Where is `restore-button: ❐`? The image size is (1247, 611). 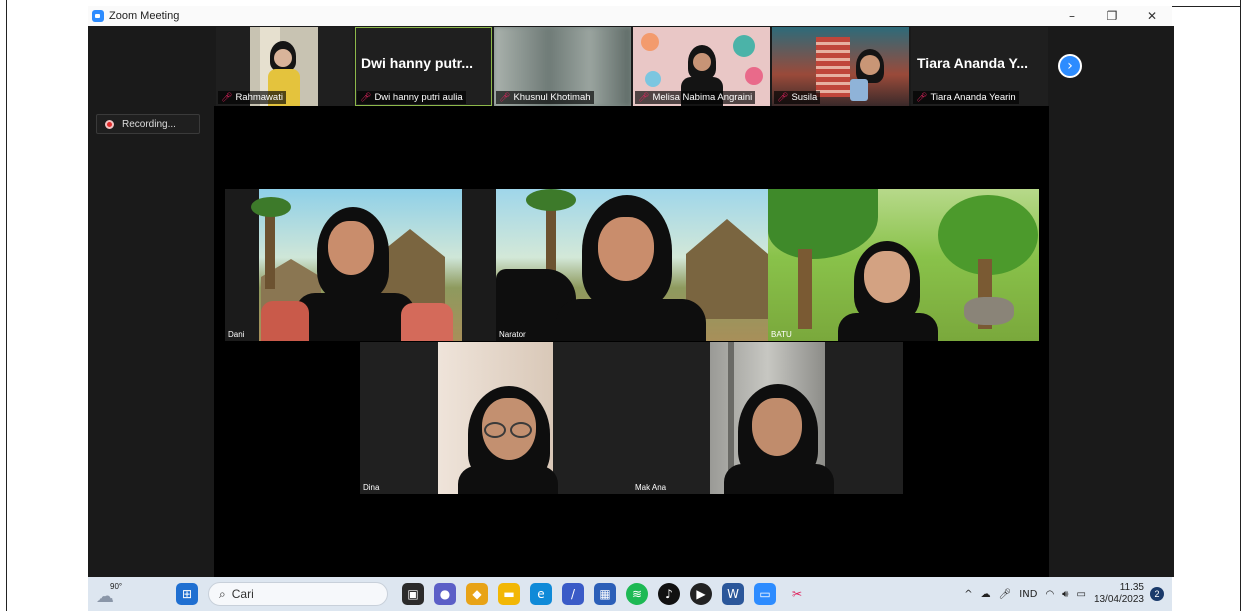 restore-button: ❐ is located at coordinates (1112, 16).